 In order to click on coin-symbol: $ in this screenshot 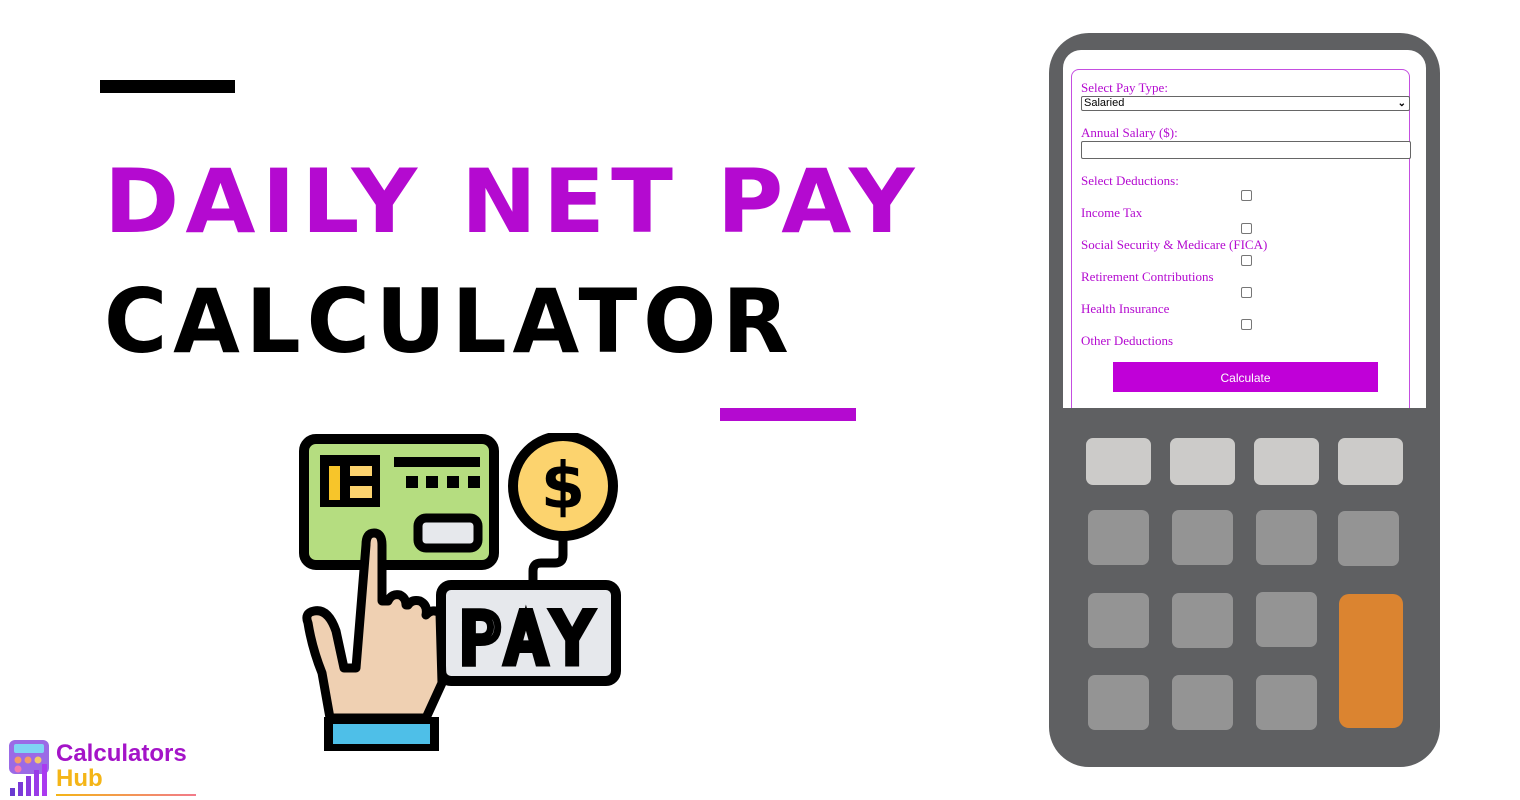, I will do `click(563, 487)`.